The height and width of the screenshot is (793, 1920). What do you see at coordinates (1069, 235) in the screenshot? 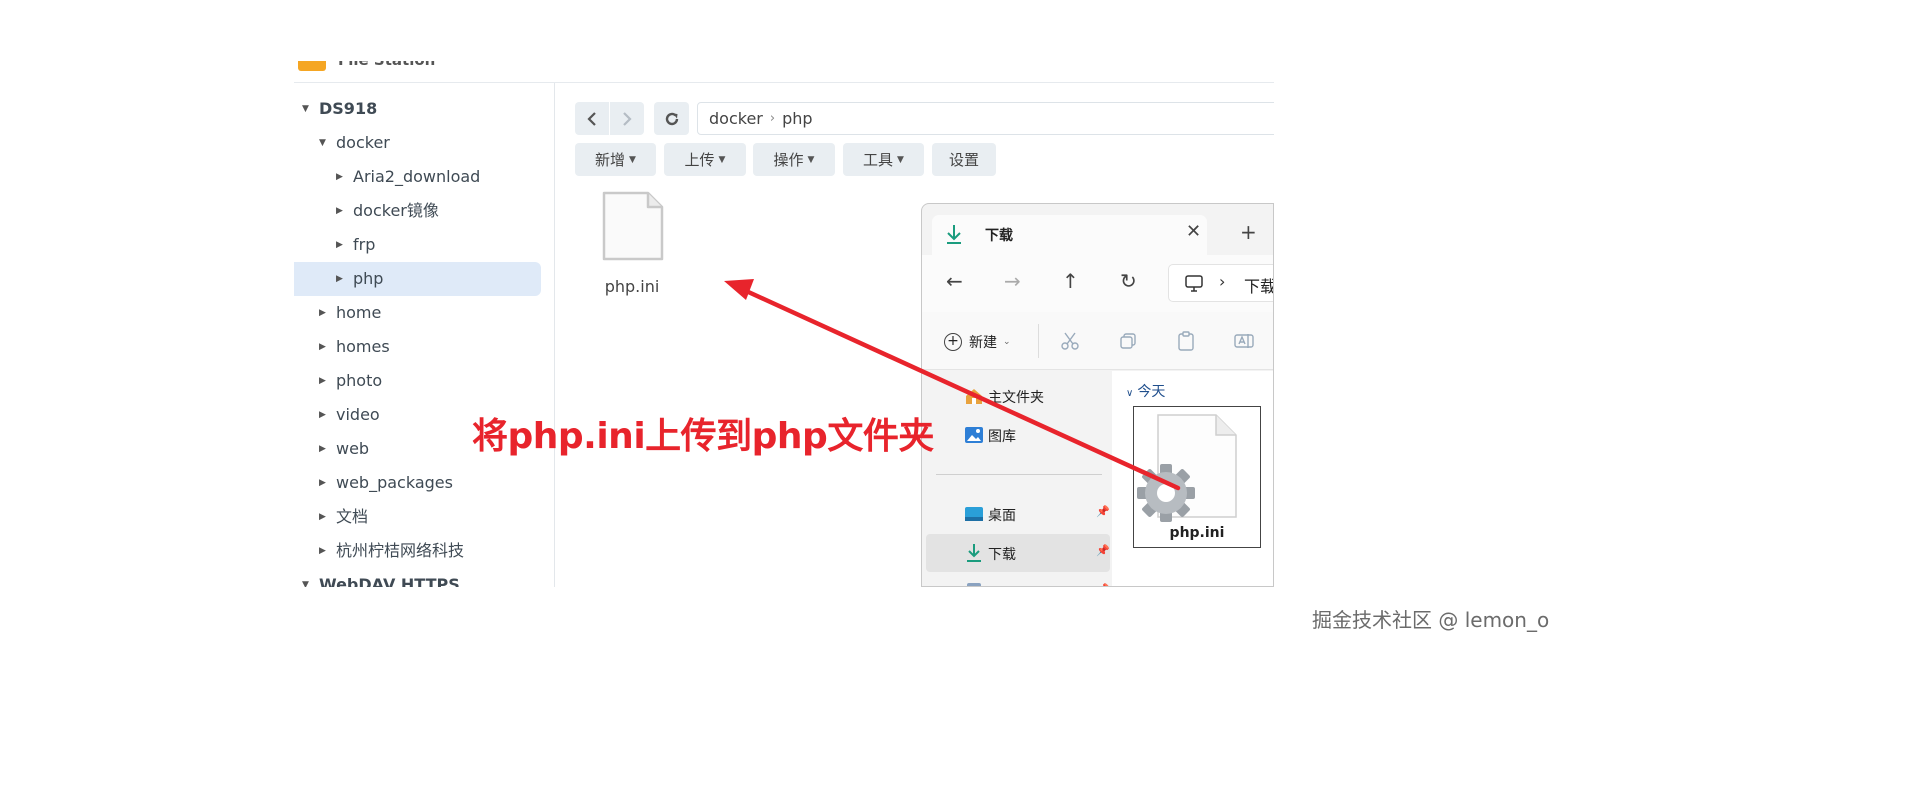
I see `tab-downloads: 下载 ✕` at bounding box center [1069, 235].